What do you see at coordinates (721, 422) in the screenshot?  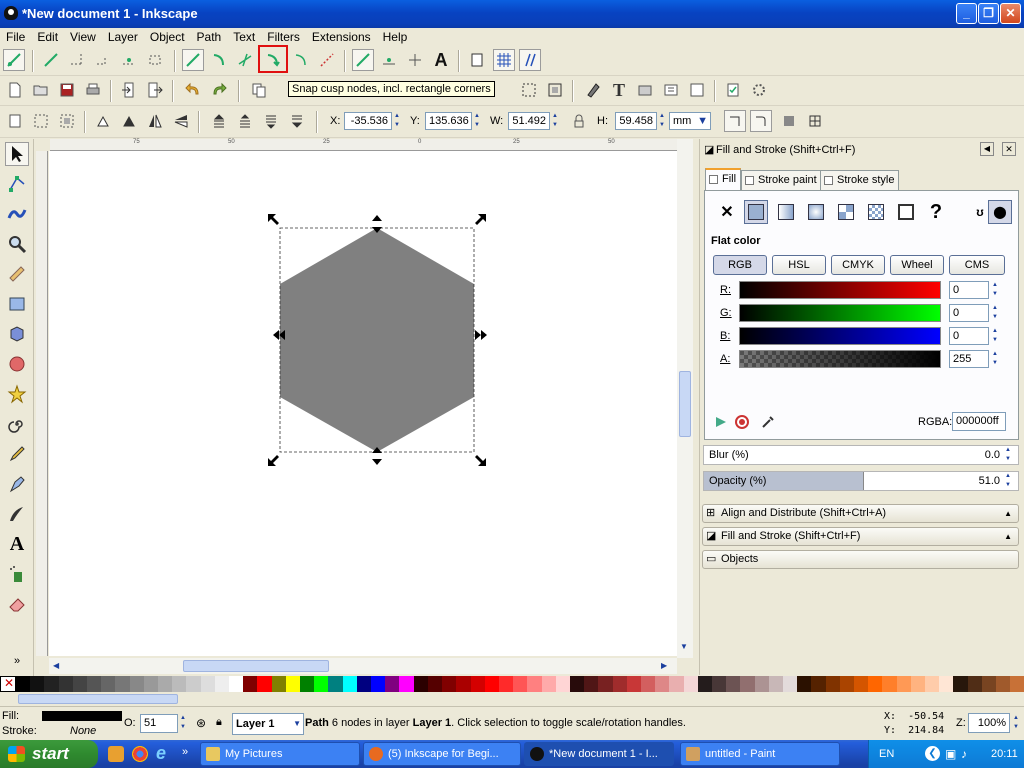 I see `color-managed-icon` at bounding box center [721, 422].